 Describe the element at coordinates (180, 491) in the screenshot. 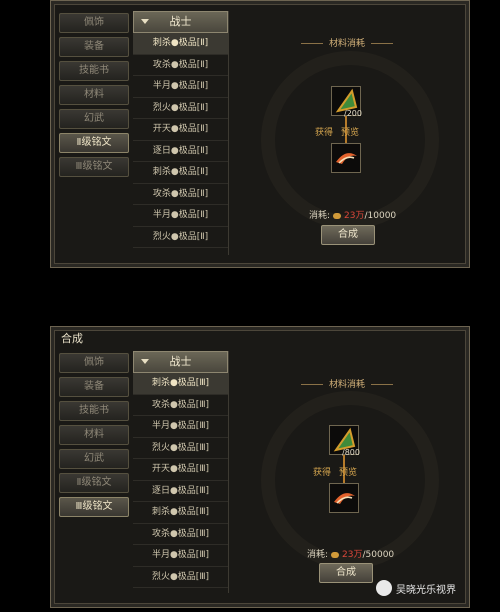

I see `list-item: 逐日●极品[Ⅲ]` at that location.